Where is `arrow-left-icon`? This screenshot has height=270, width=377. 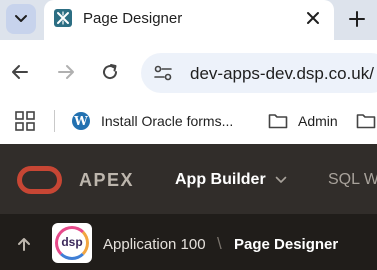
arrow-left-icon is located at coordinates (20, 72).